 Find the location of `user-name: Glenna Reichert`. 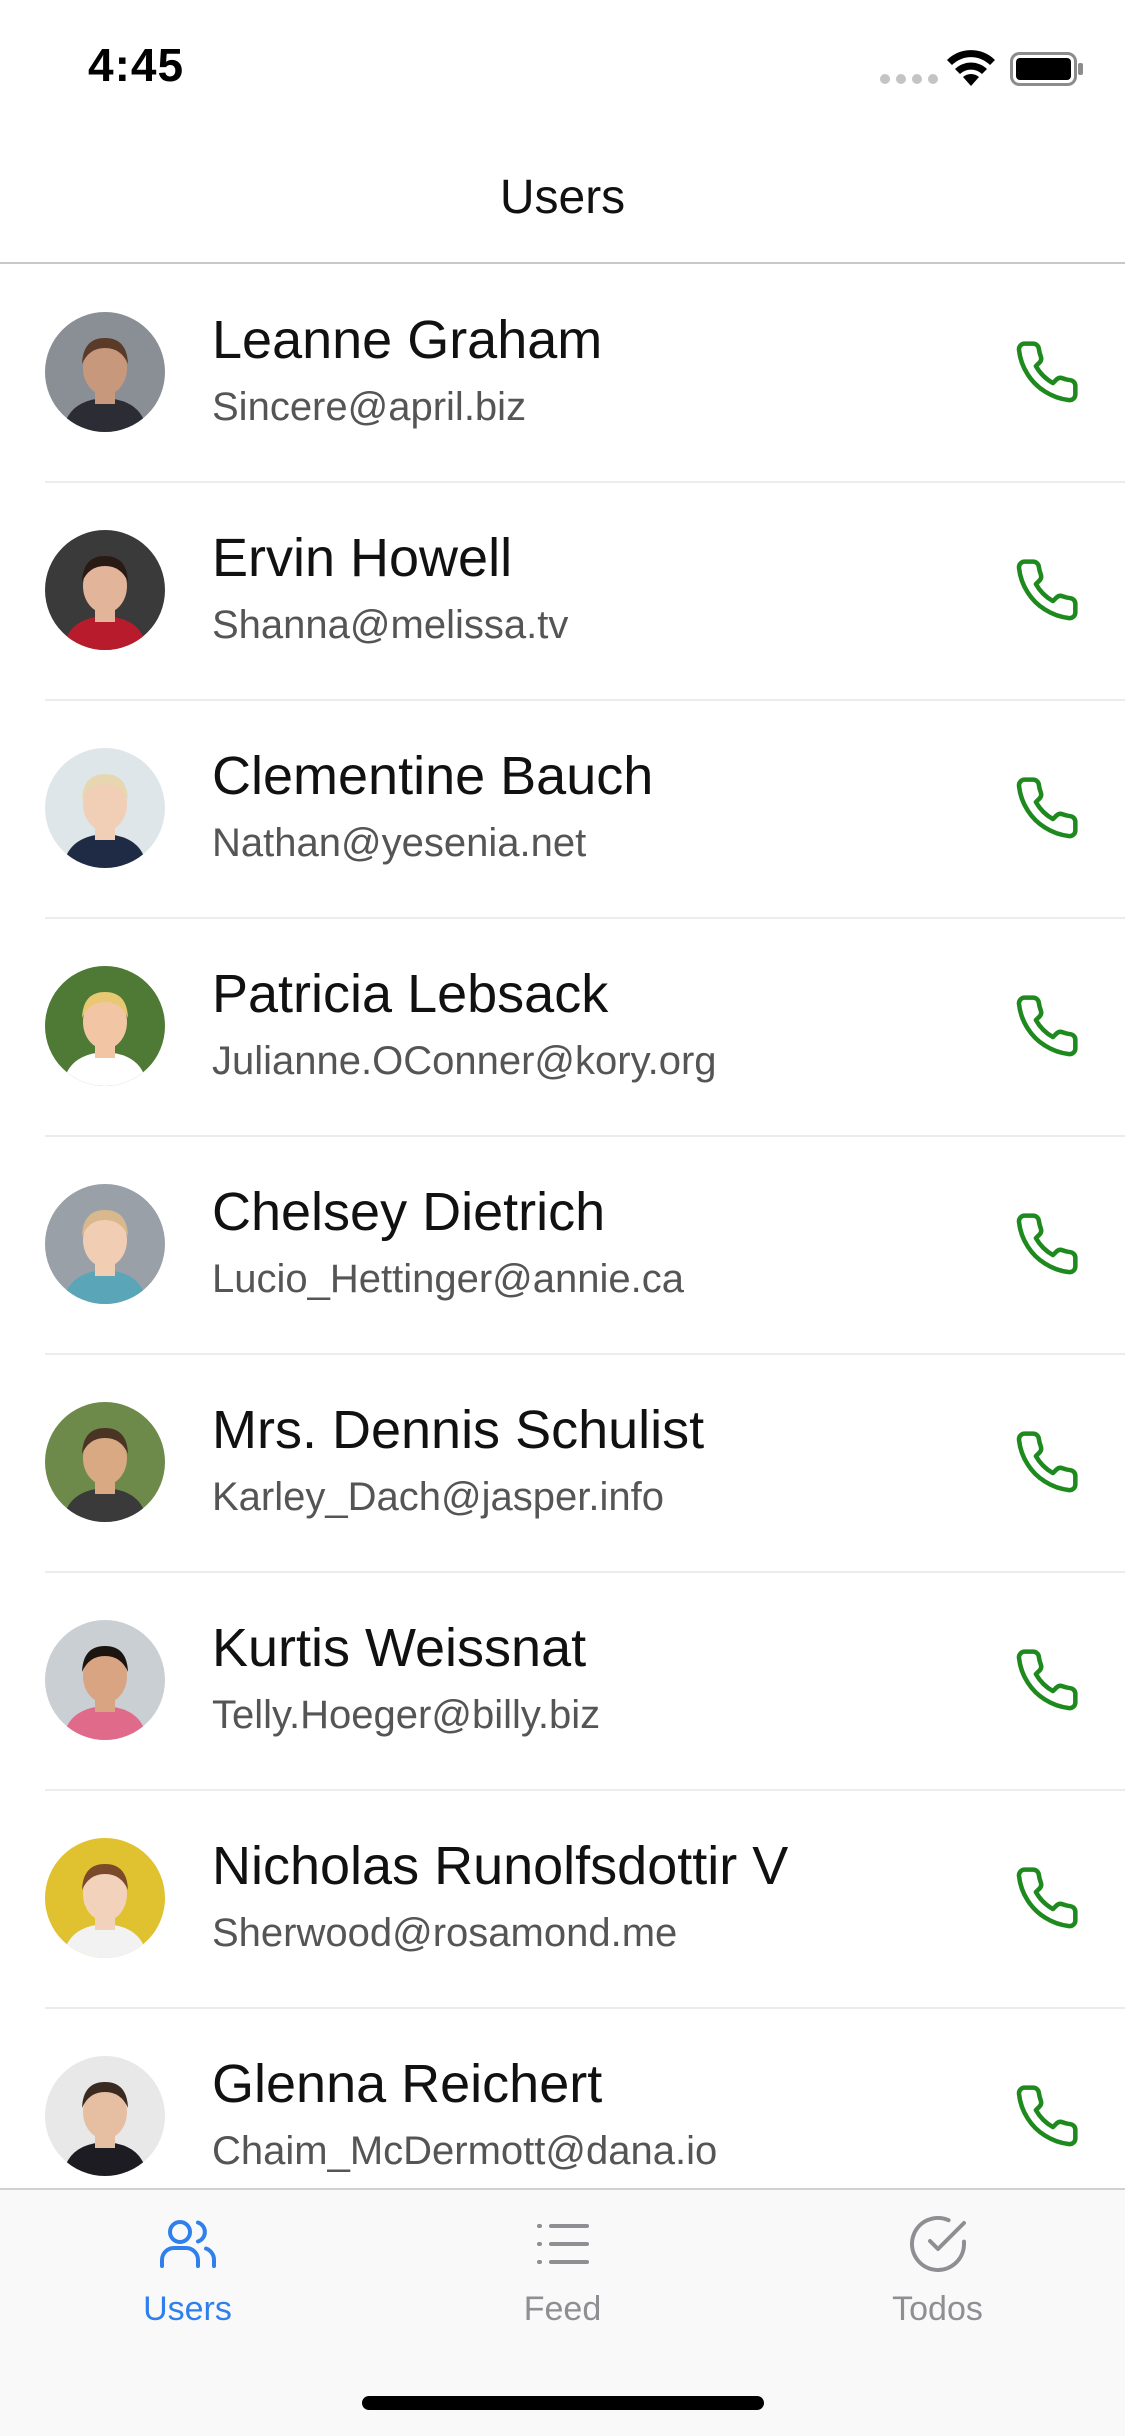

user-name: Glenna Reichert is located at coordinates (407, 2084).